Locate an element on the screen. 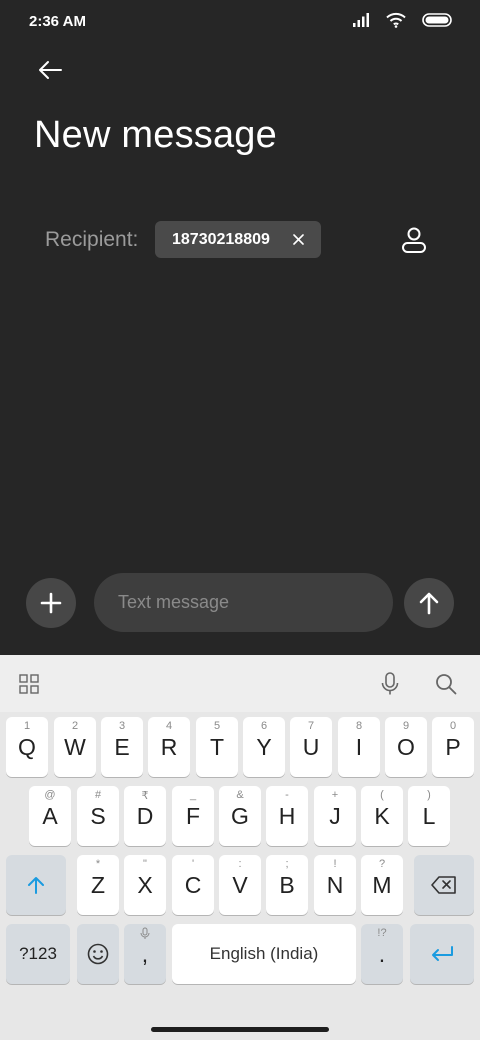 This screenshot has height=1040, width=480. close-icon is located at coordinates (298, 239).